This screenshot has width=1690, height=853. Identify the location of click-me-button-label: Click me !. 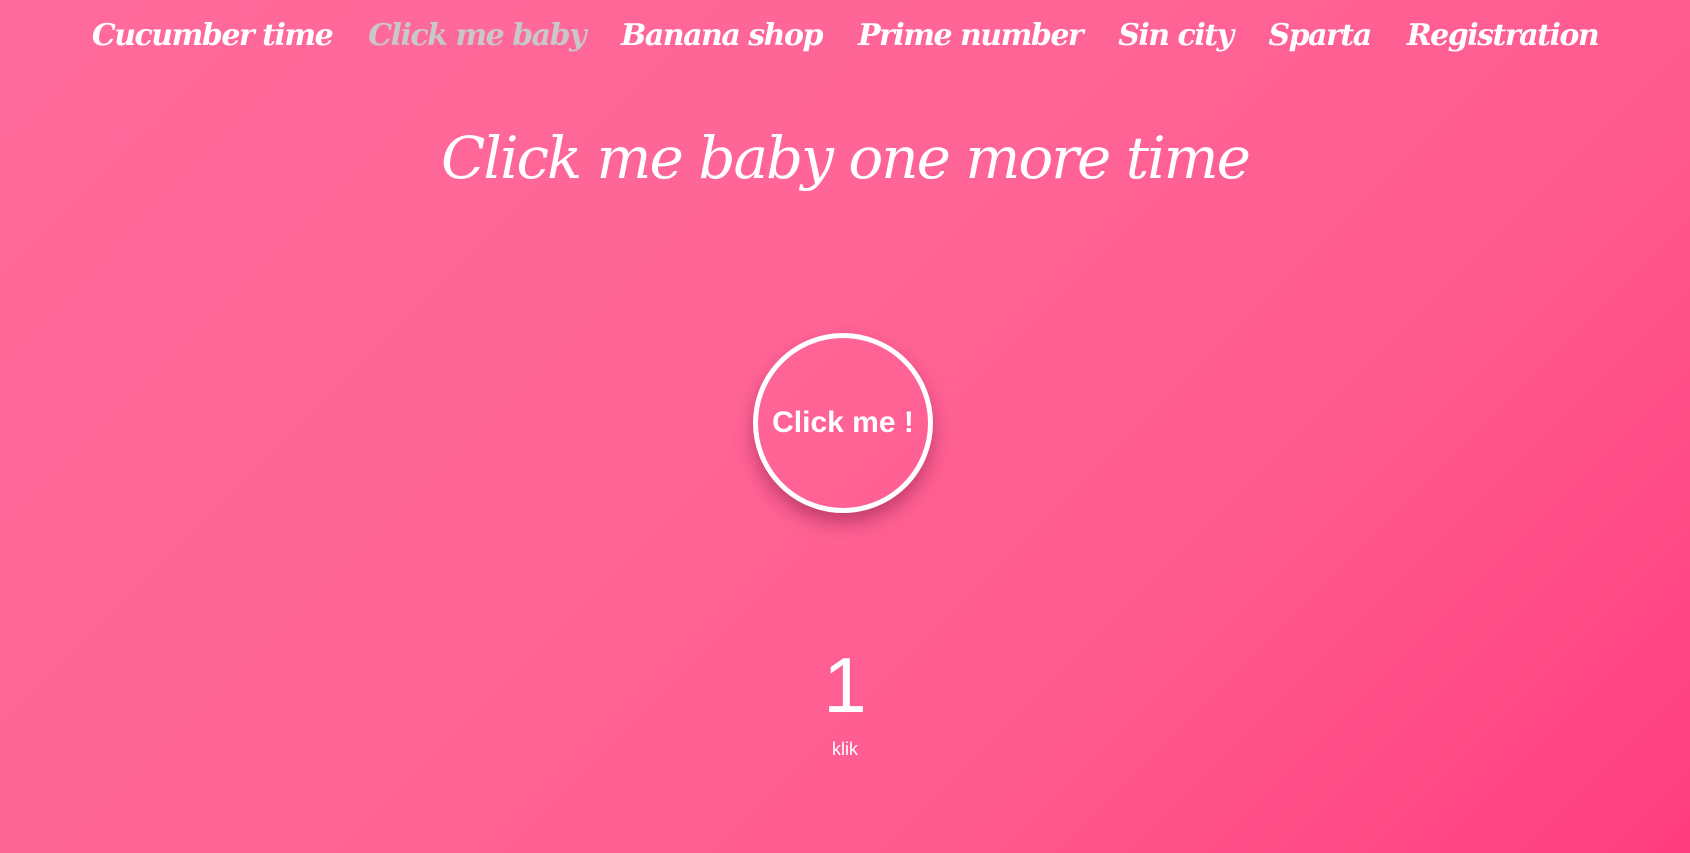
(843, 422).